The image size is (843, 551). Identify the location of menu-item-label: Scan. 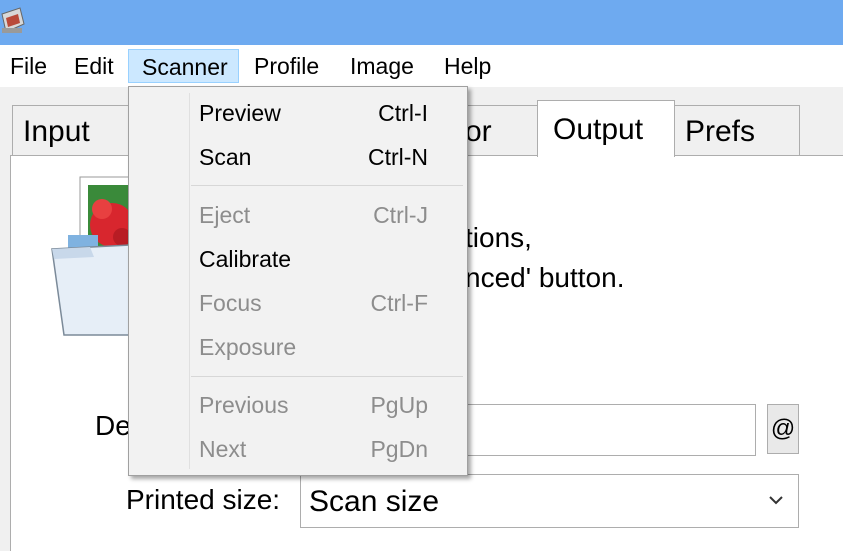
(225, 157).